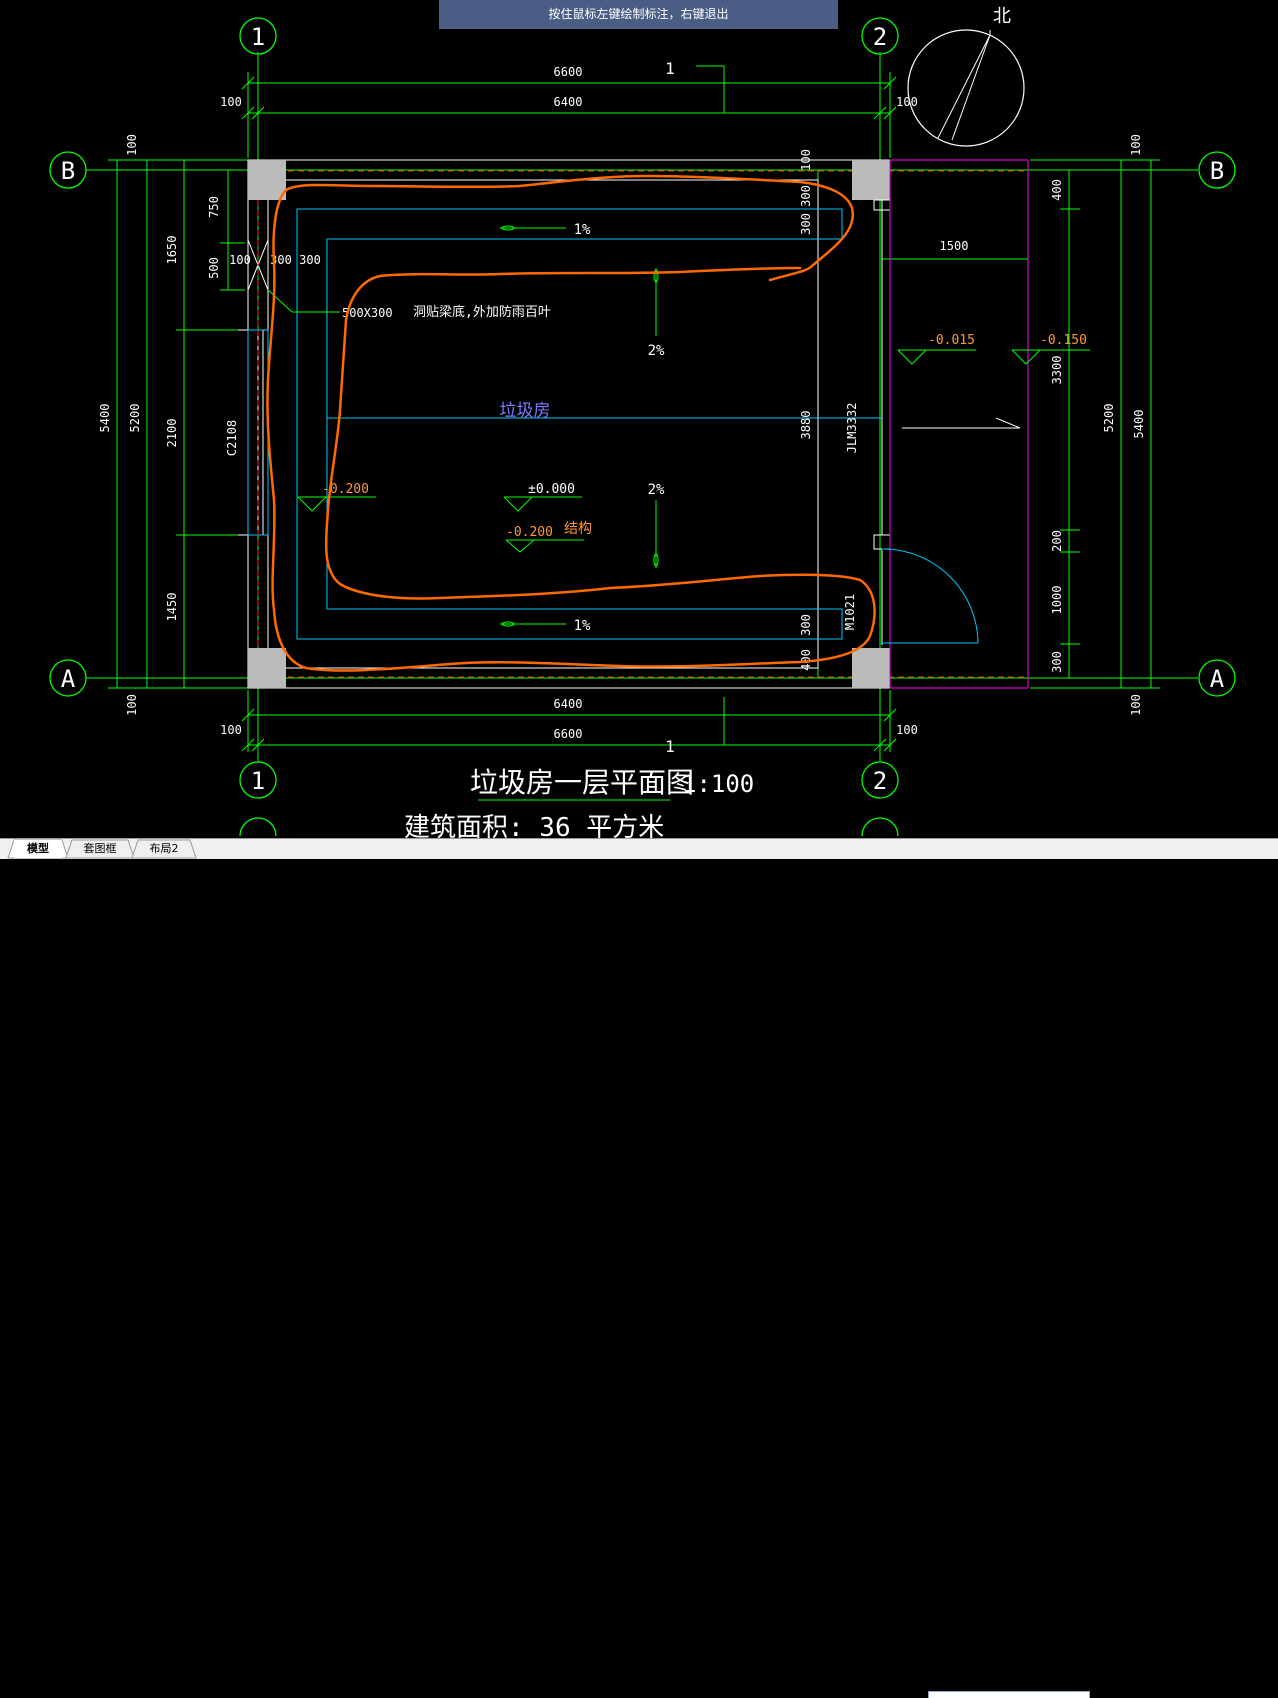  What do you see at coordinates (582, 230) in the screenshot?
I see `slope-label-top: 1%` at bounding box center [582, 230].